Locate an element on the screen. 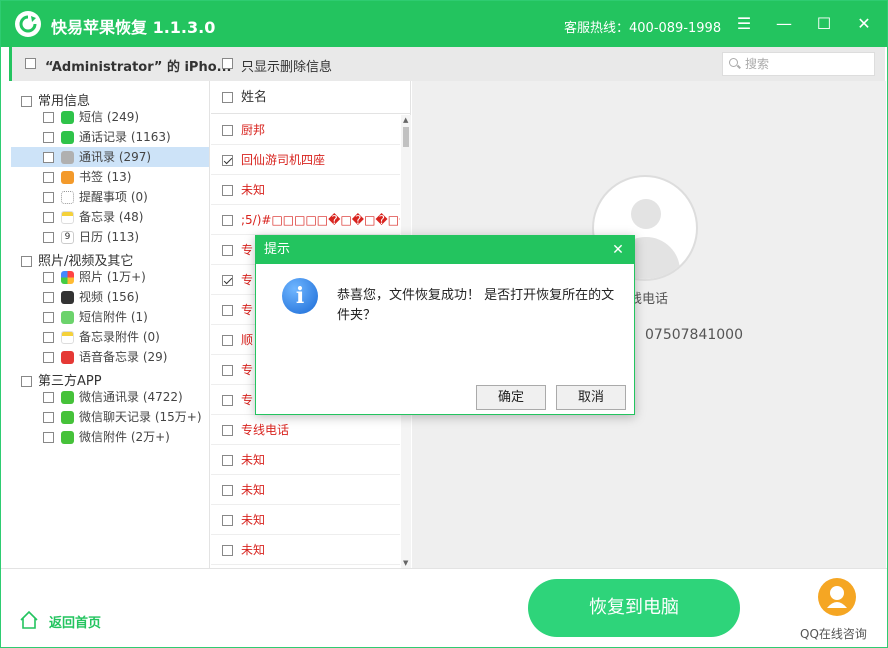  device-checkbox is located at coordinates (30, 63).